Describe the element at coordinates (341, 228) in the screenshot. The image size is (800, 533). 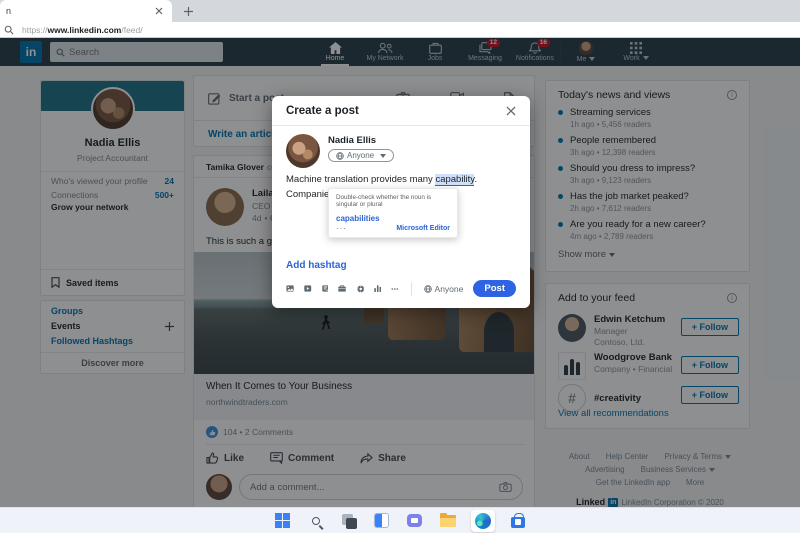
I see `more-options-icon: ···` at that location.